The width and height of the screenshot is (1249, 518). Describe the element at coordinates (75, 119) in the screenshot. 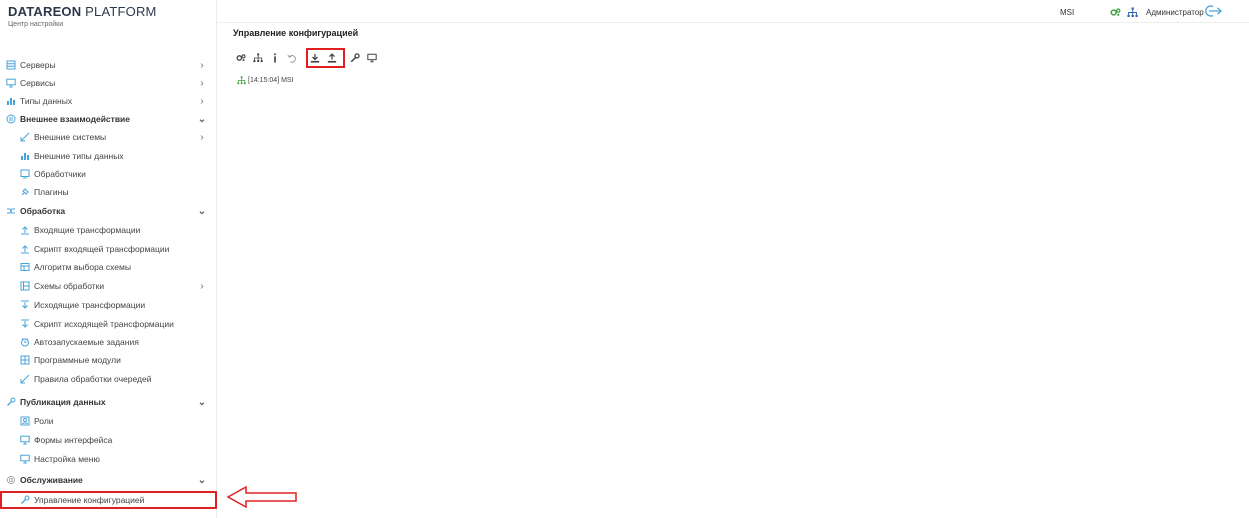

I see `sidebar-item-label: Внешнее взаимодействие` at that location.